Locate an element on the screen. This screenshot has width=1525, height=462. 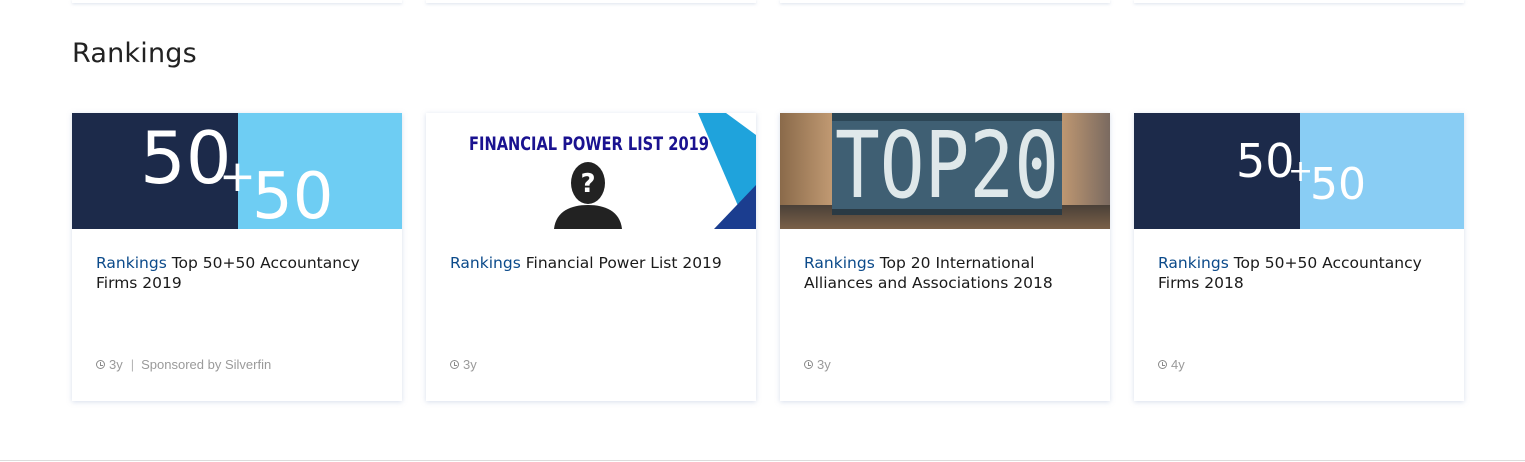
card-title: Rankings Financial Power List 2019 is located at coordinates (593, 263).